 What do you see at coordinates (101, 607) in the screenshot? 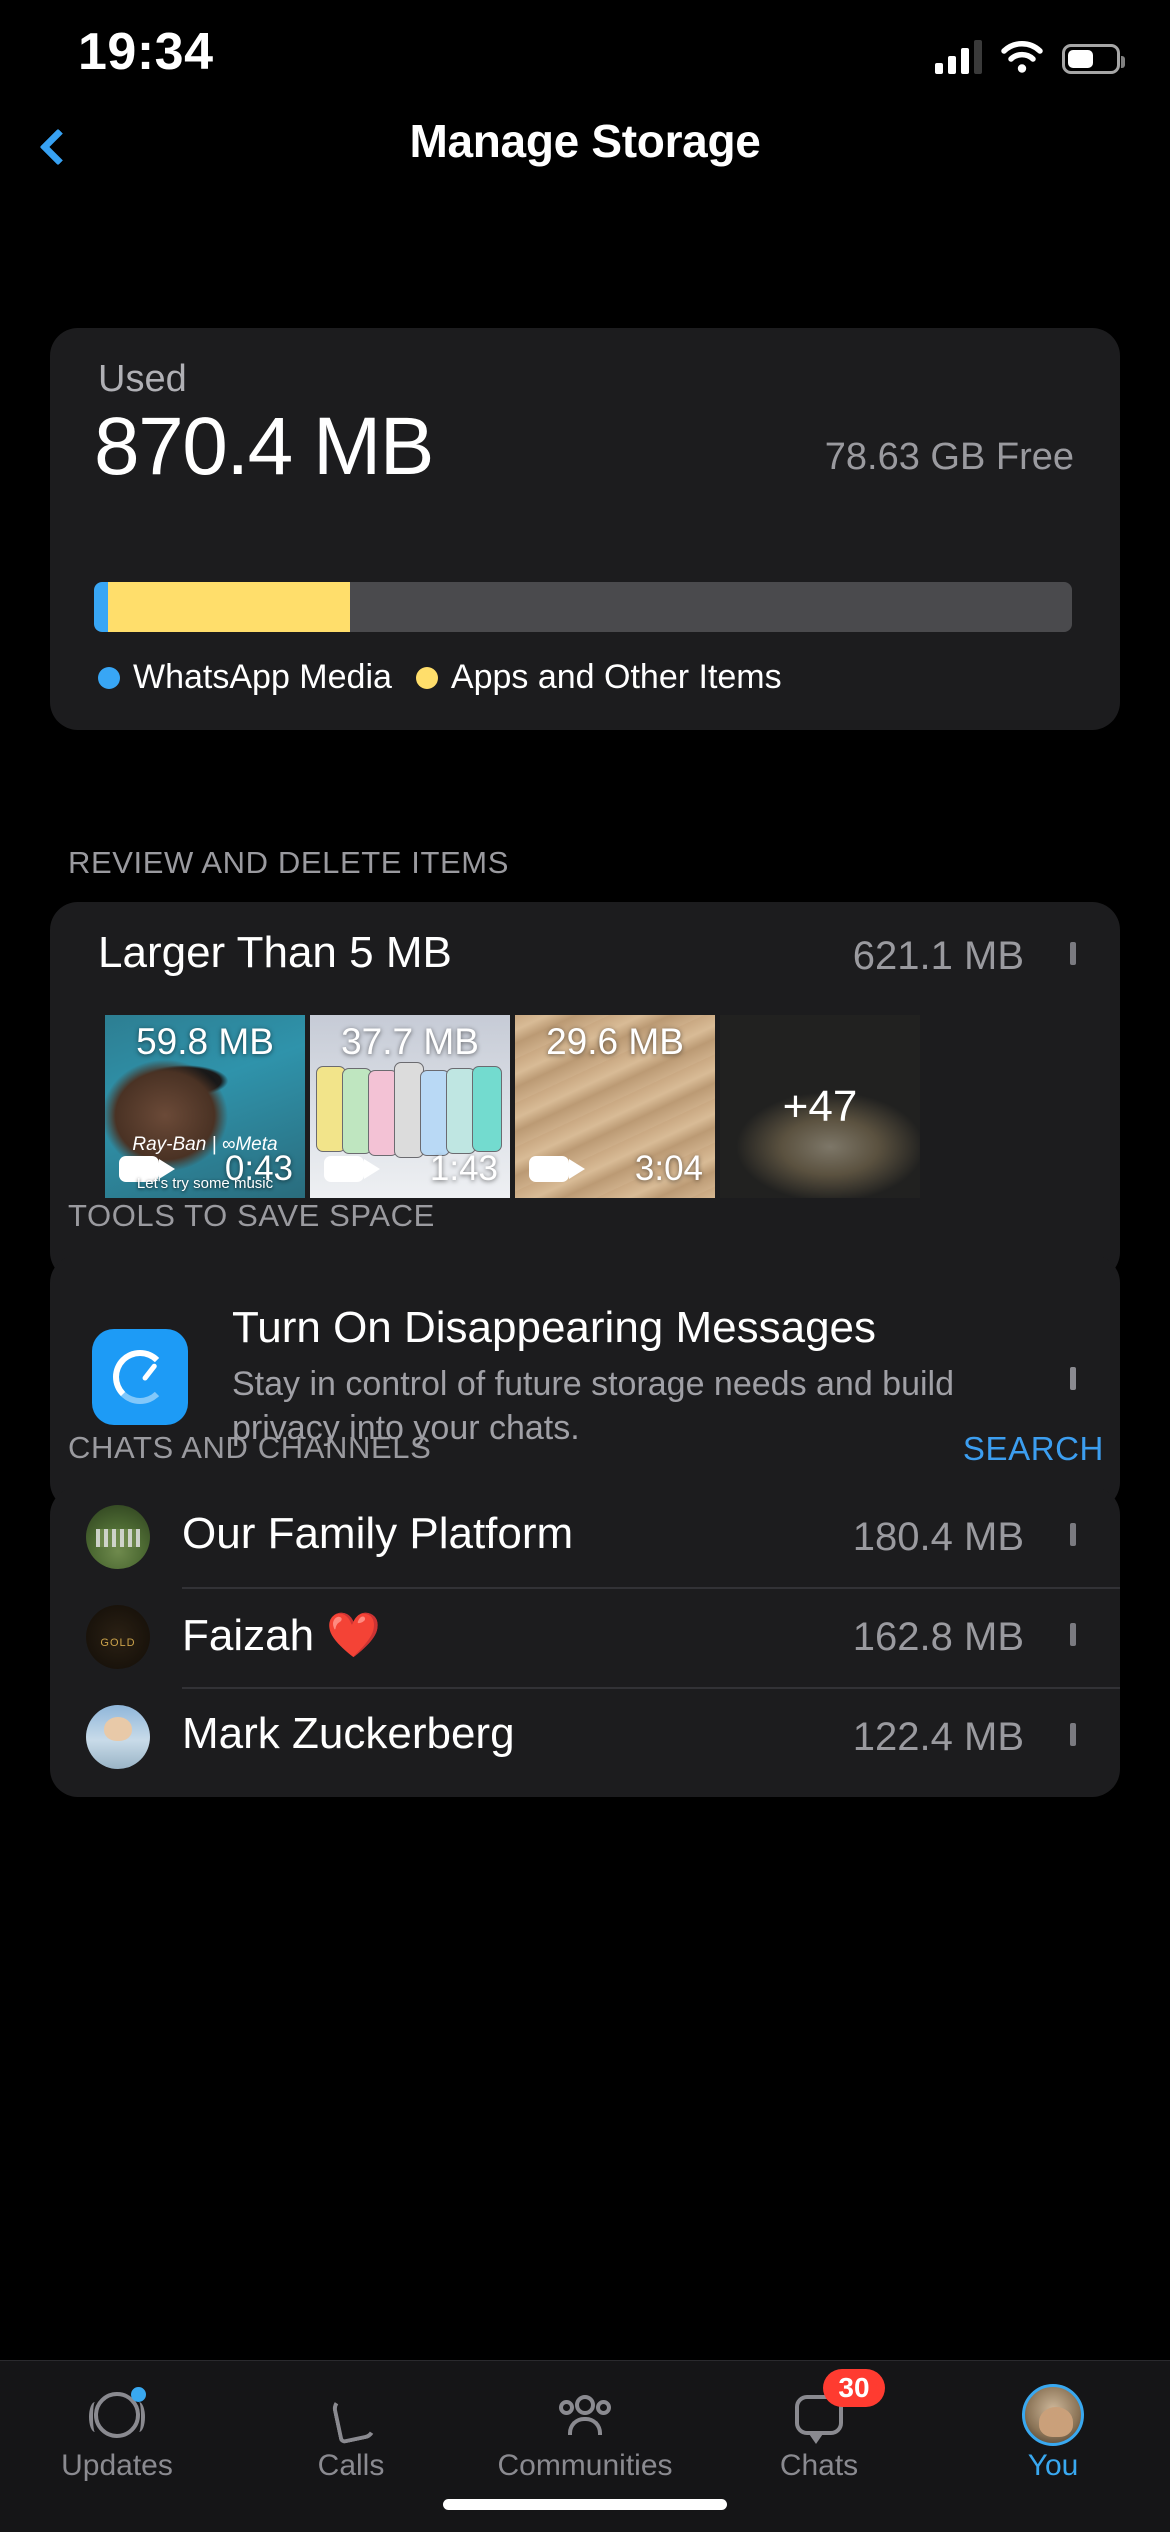
I see `bar-segment-whatsapp-media` at bounding box center [101, 607].